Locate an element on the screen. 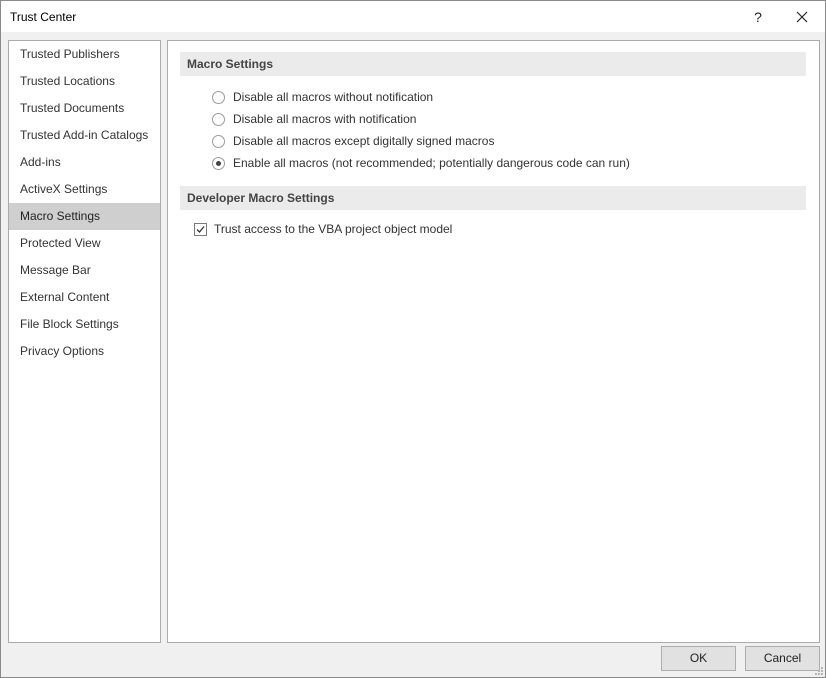 Image resolution: width=826 pixels, height=678 pixels. trust-vba-access-checkbox is located at coordinates (200, 229).